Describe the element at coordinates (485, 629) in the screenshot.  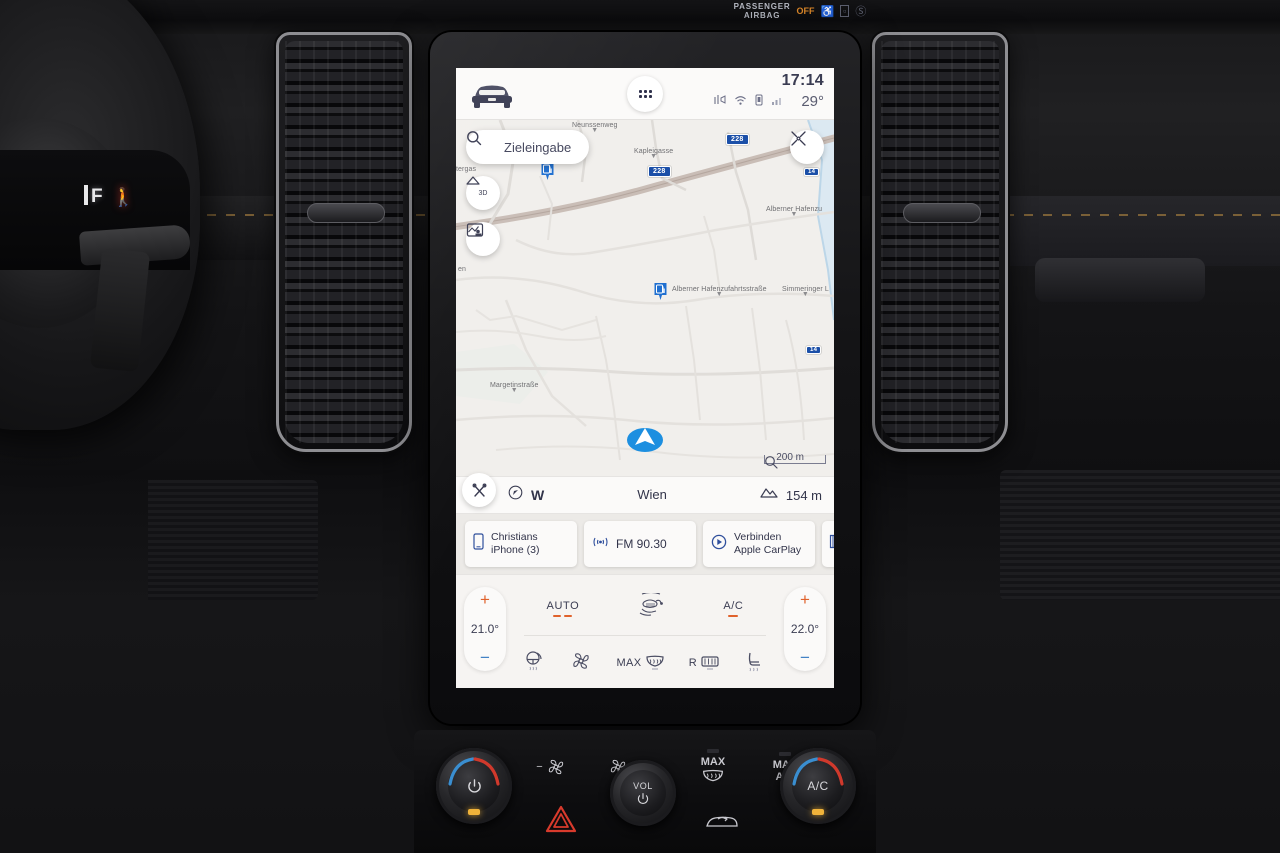
I see `driver-temperature-control: + 21.0° −` at that location.